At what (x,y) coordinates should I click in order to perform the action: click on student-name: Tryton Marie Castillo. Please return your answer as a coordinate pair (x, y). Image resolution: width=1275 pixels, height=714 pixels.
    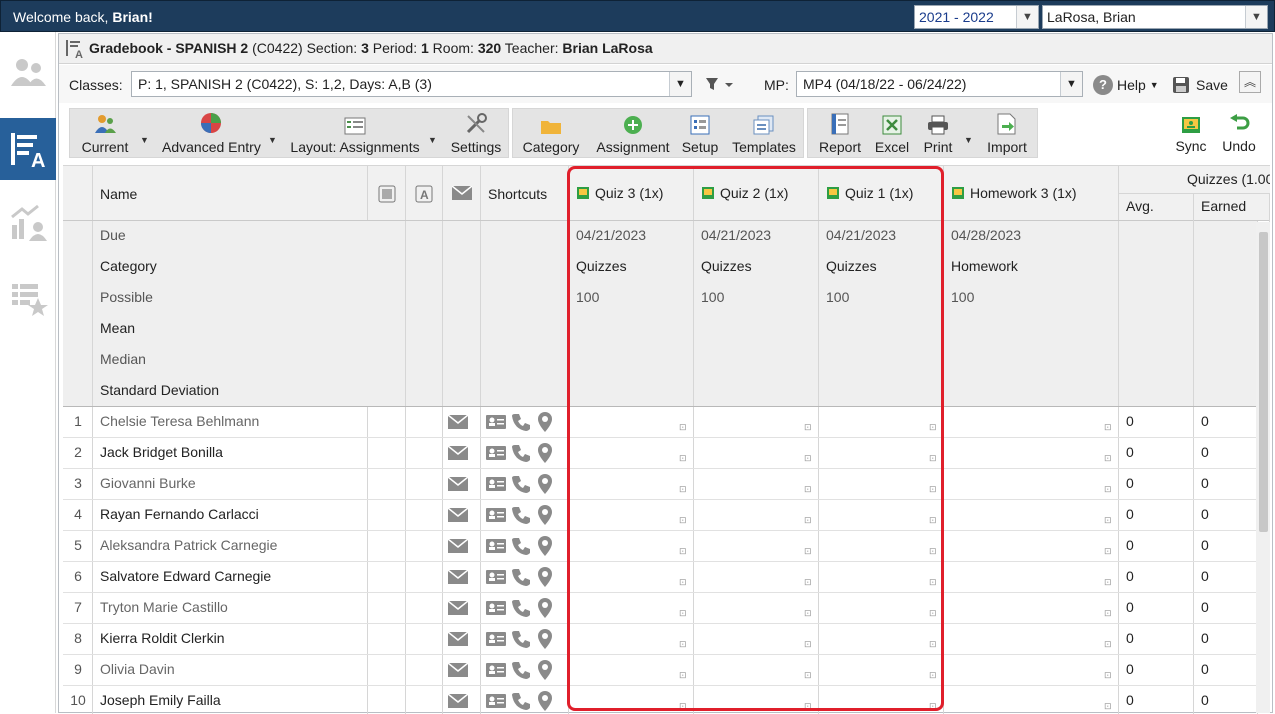
    Looking at the image, I should click on (164, 607).